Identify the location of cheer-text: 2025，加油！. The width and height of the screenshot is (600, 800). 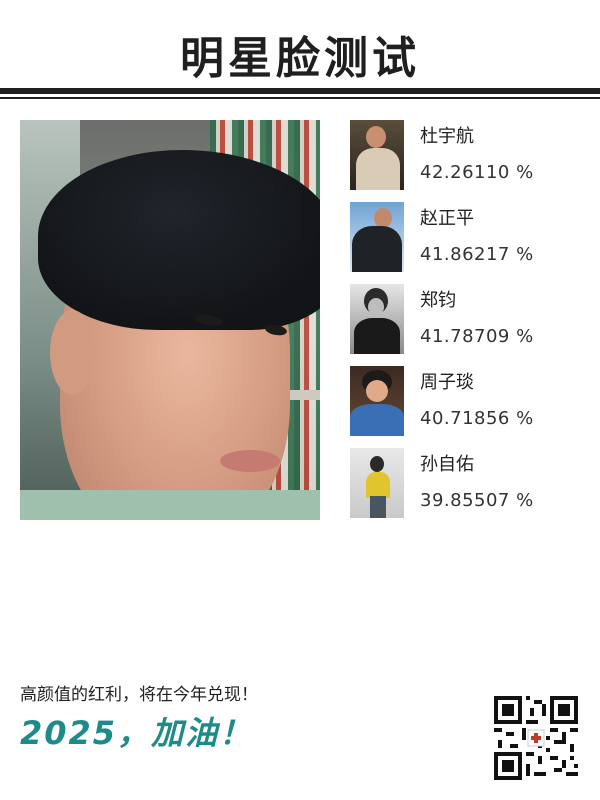
(137, 733).